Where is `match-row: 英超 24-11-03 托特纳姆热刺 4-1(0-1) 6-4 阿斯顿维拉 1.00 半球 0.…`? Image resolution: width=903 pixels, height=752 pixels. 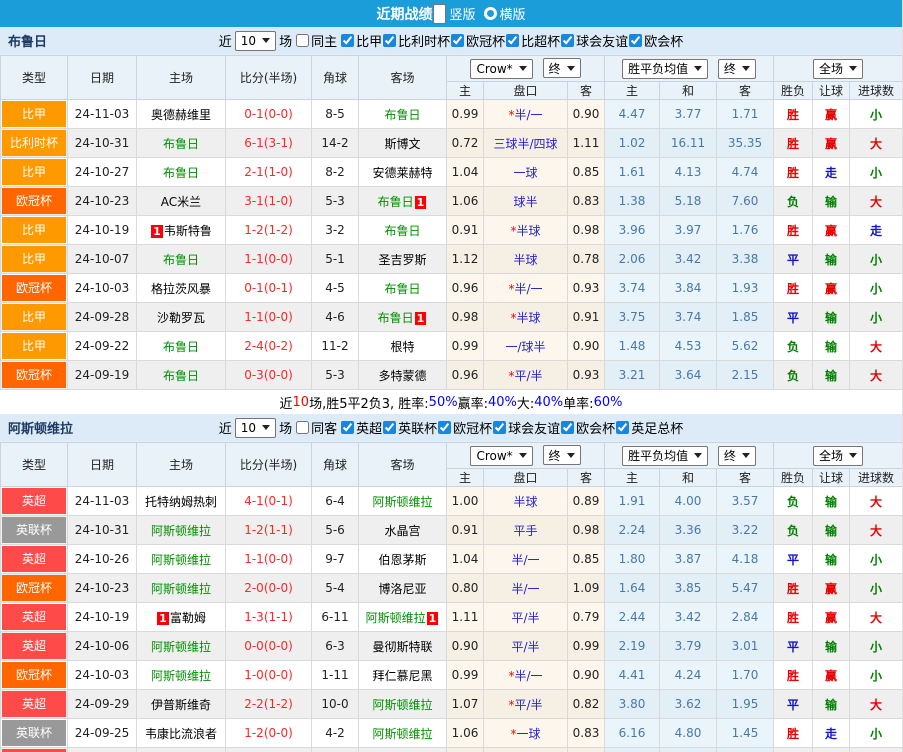
match-row: 英超 24-11-03 托特纳姆热刺 4-1(0-1) 6-4 阿斯顿维拉 1.00 半球 0.… is located at coordinates (451, 501).